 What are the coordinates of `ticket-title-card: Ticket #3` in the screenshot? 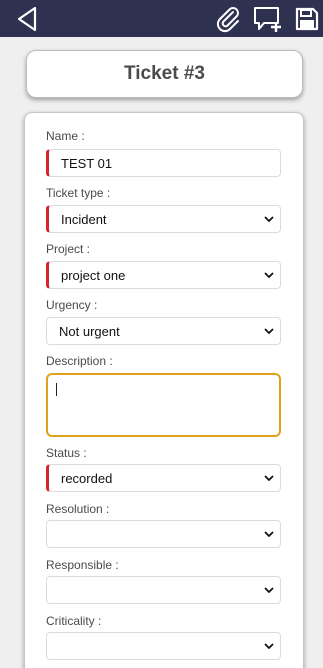 It's located at (164, 74).